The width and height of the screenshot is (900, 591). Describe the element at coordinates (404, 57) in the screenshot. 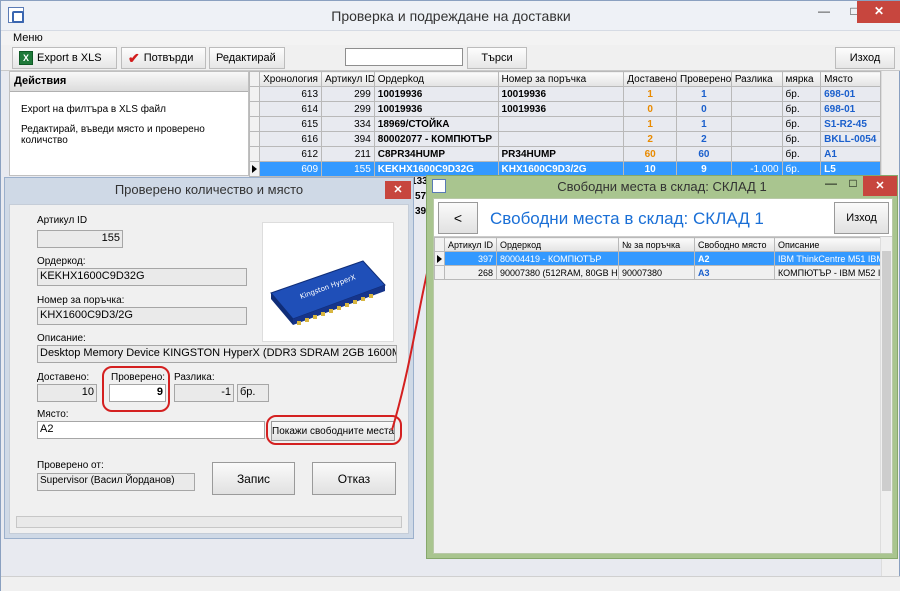

I see `search-input` at that location.